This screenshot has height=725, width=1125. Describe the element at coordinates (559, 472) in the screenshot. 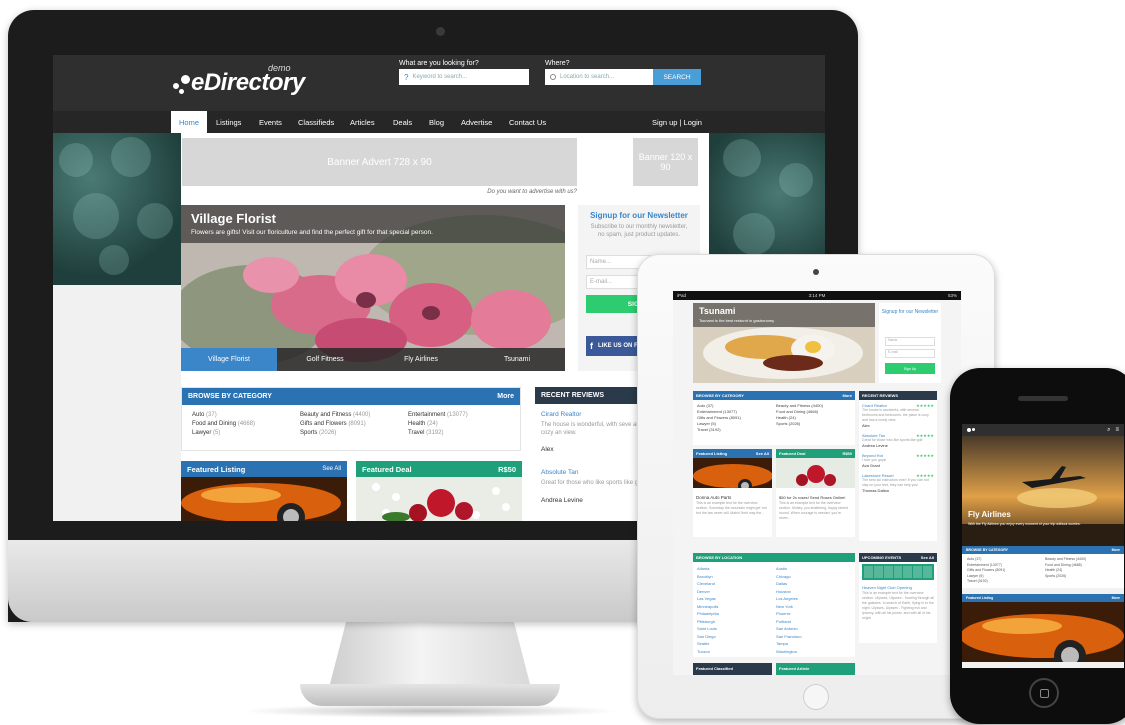

I see `review-title: Absolute Tan` at that location.